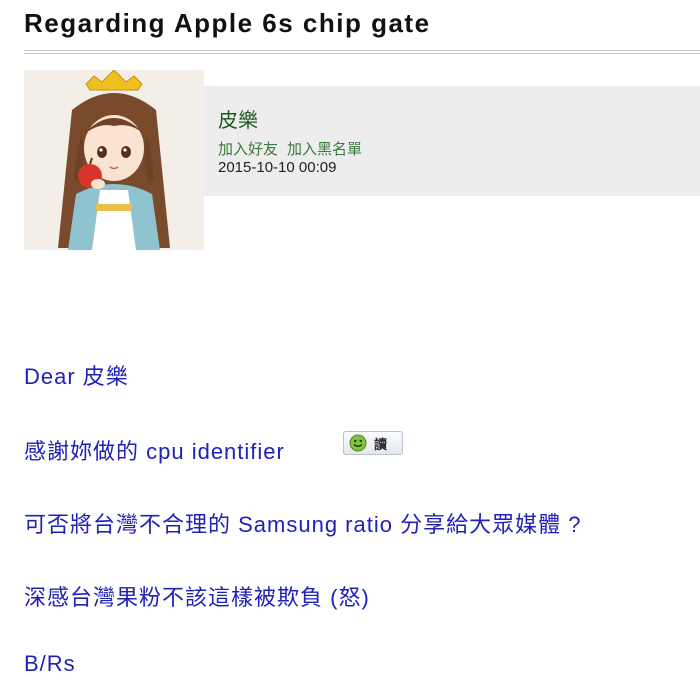  What do you see at coordinates (197, 597) in the screenshot?
I see `body-line-complaint: 深感台灣果粉不該這樣被欺負 (怒)` at bounding box center [197, 597].